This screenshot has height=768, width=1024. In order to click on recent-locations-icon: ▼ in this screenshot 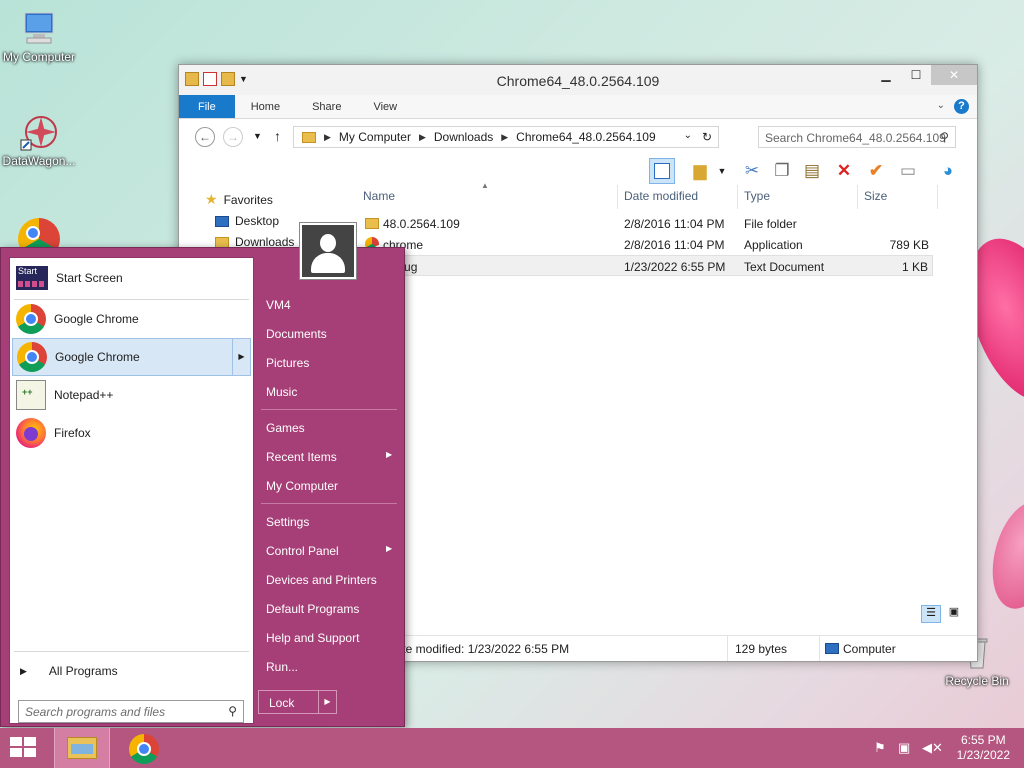, I will do `click(257, 136)`.